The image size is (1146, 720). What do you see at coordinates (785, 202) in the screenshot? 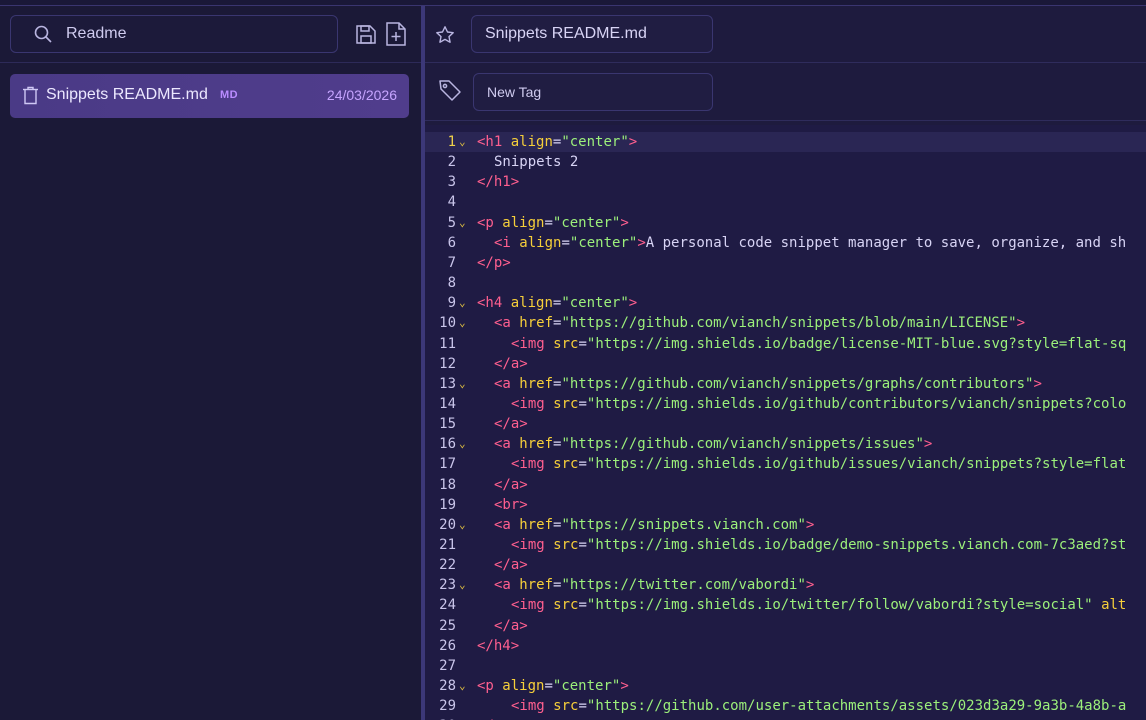
I see `code-line: 4` at bounding box center [785, 202].